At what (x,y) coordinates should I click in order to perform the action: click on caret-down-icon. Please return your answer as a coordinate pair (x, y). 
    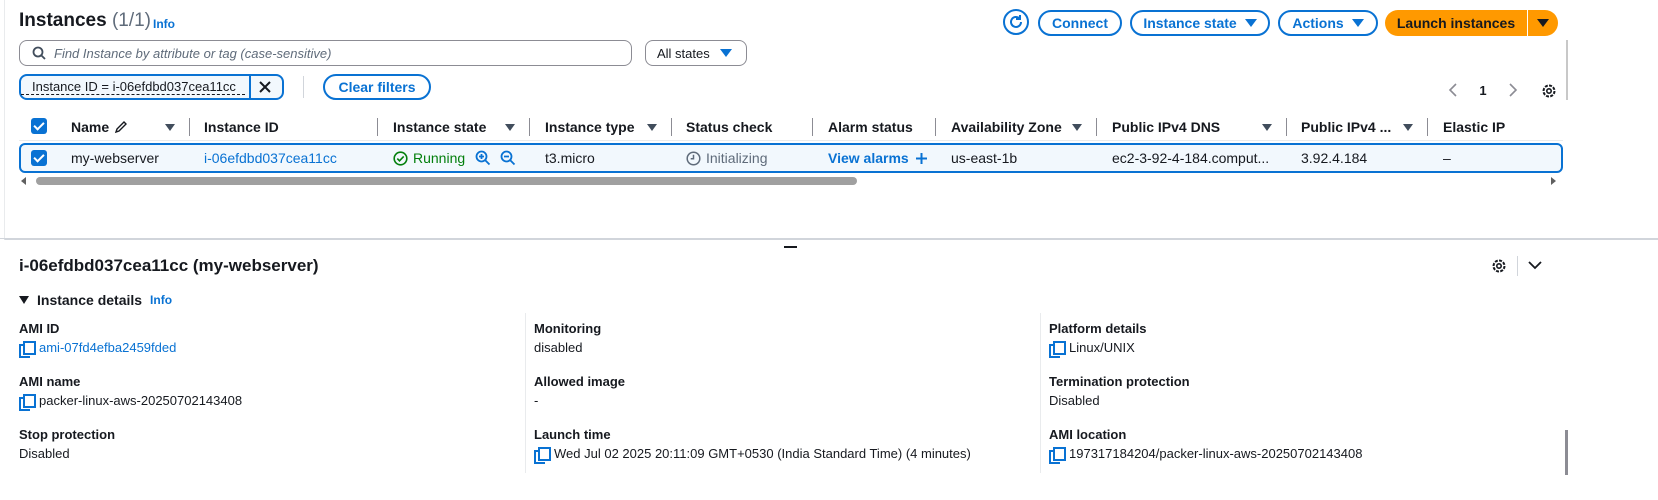
    Looking at the image, I should click on (24, 300).